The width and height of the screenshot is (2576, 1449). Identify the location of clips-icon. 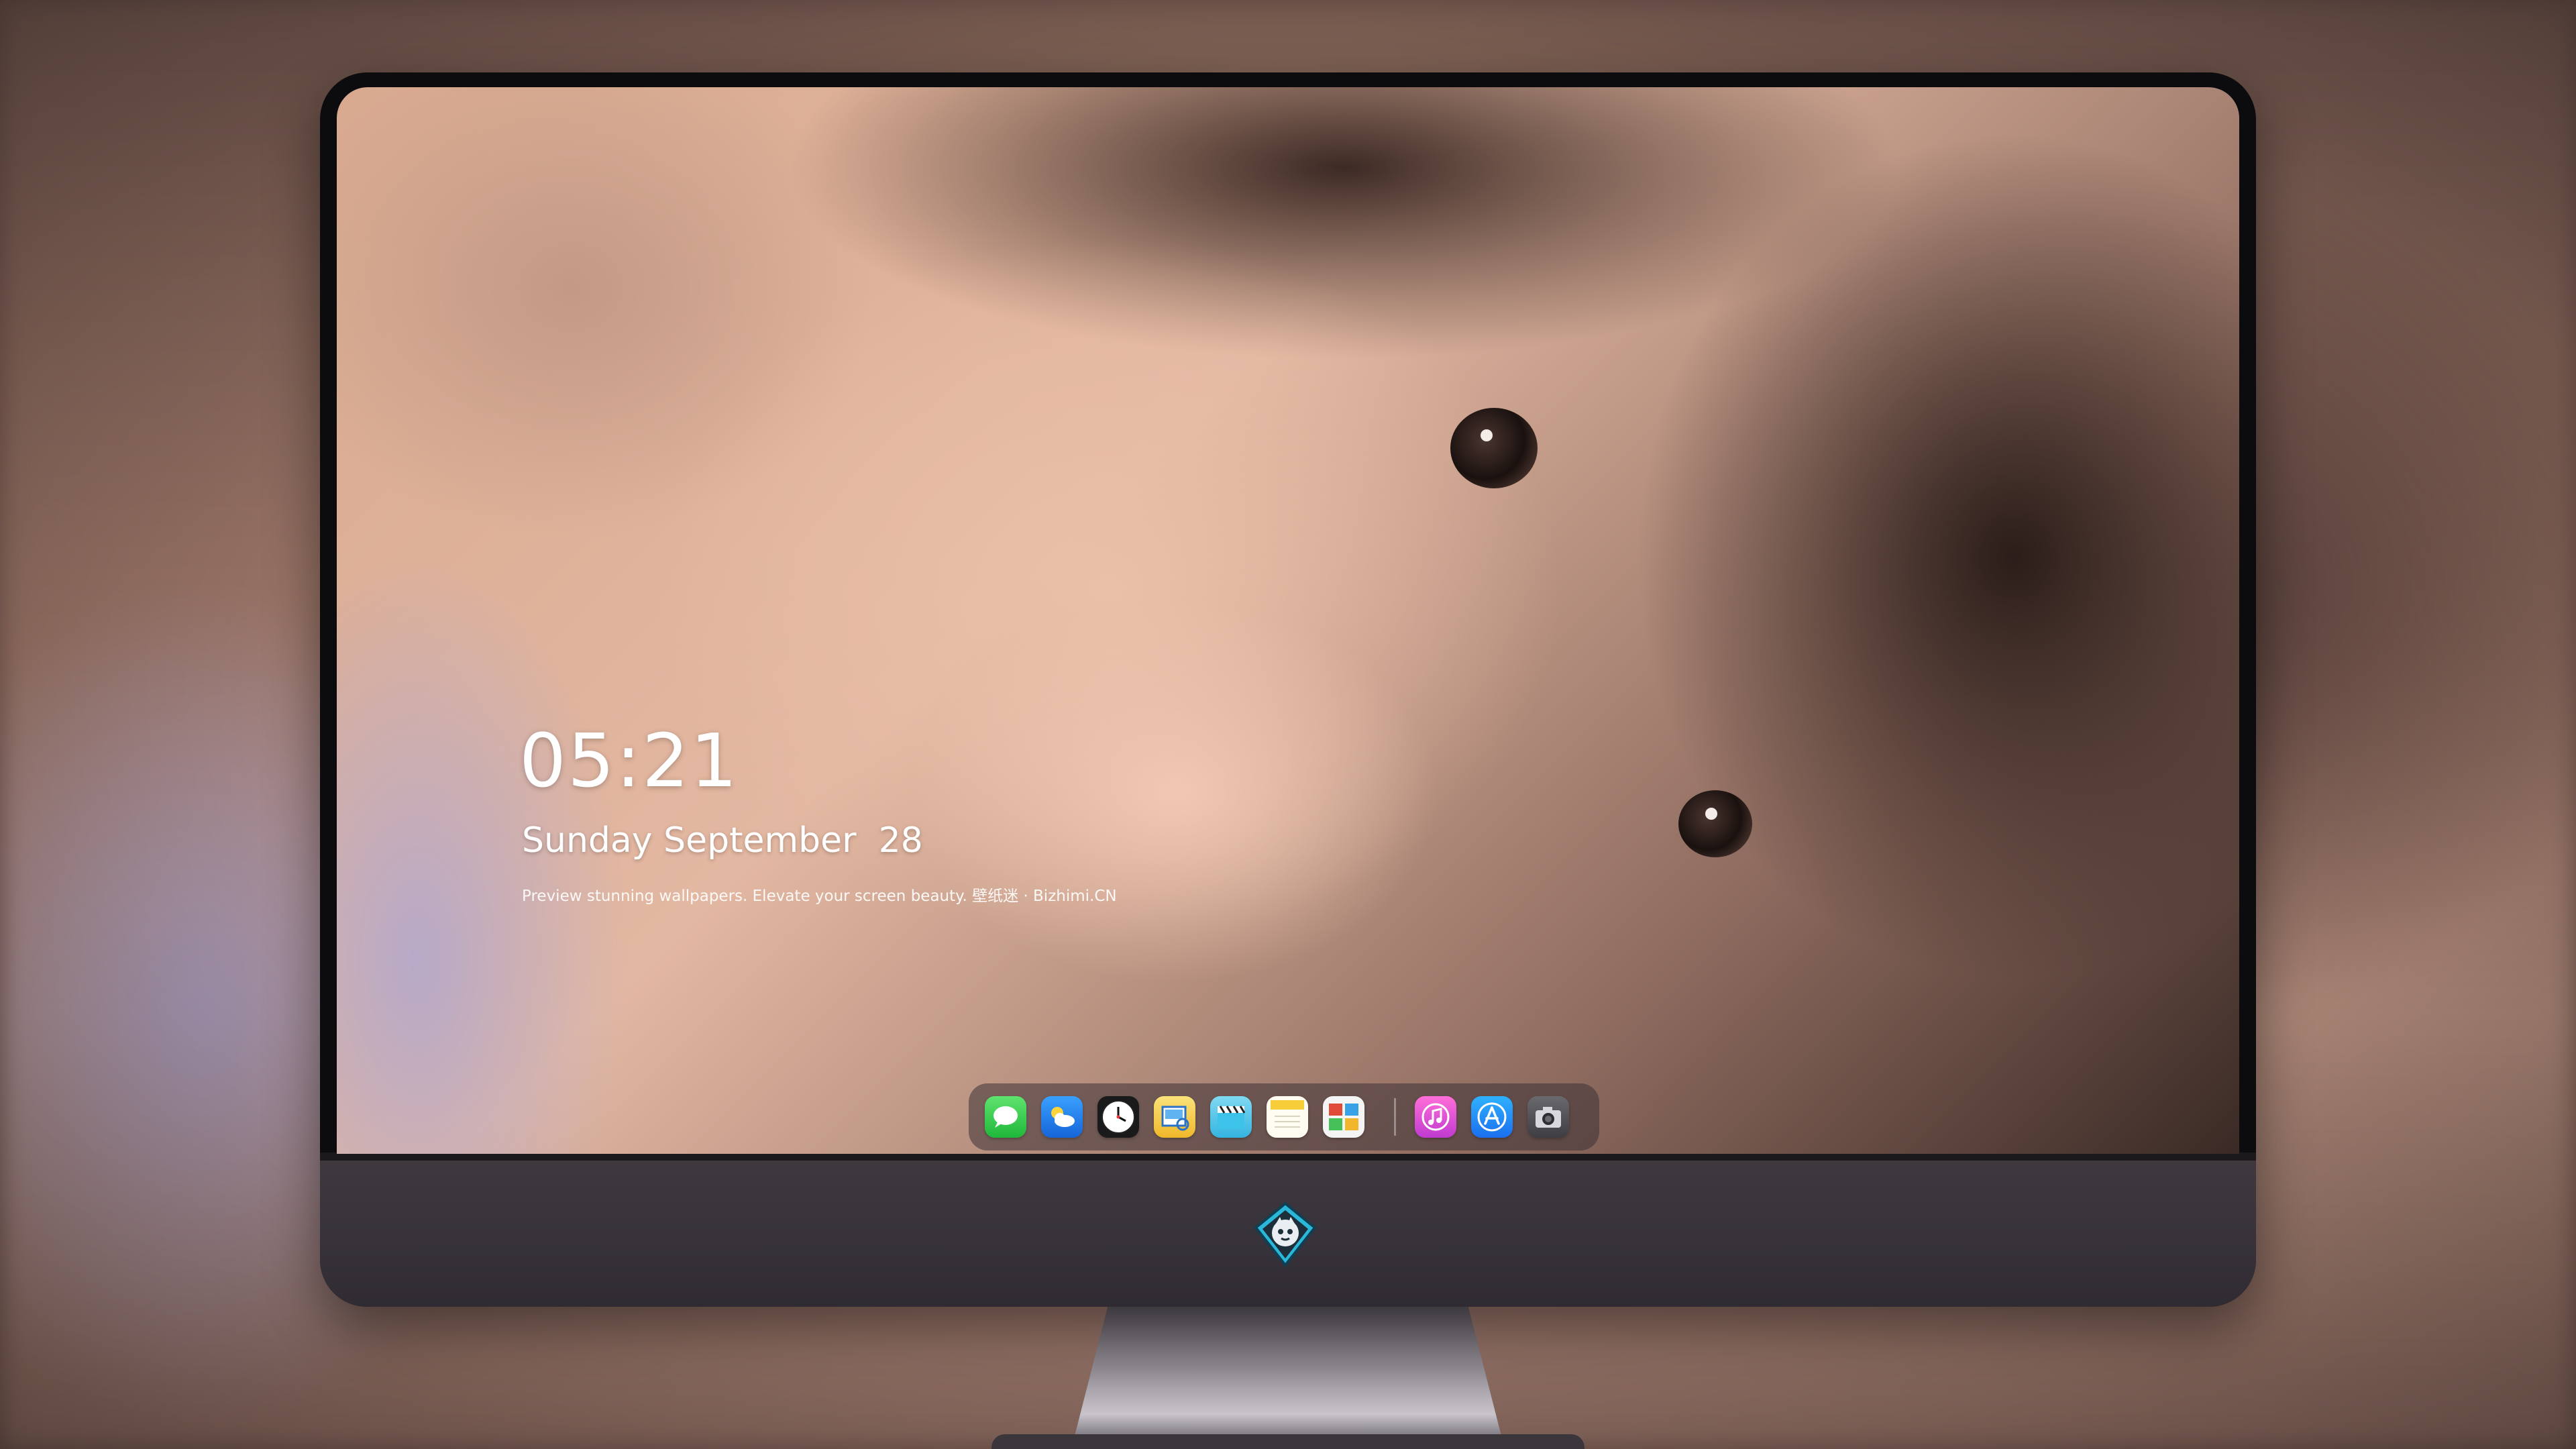
(1232, 1117).